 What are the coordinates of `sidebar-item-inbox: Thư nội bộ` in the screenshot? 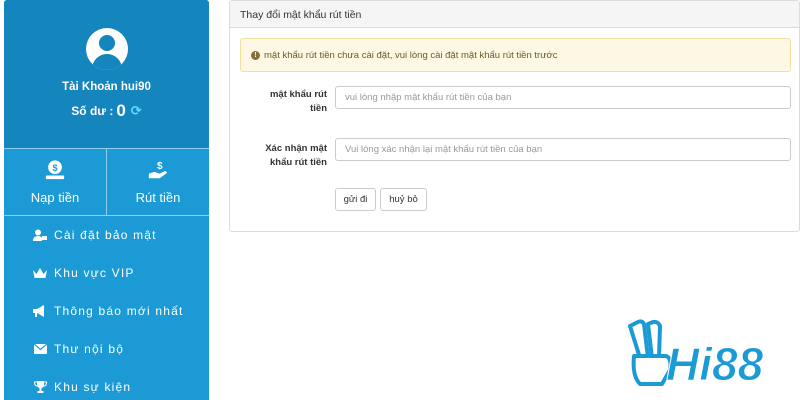 It's located at (106, 349).